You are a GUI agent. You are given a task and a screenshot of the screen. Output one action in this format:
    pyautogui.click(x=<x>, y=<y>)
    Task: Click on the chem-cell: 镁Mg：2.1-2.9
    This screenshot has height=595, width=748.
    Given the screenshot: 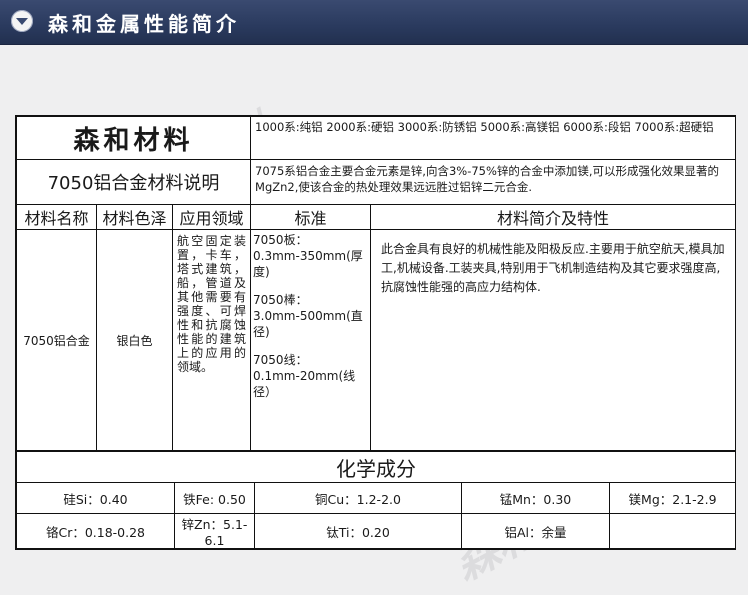 What is the action you would take?
    pyautogui.click(x=672, y=498)
    